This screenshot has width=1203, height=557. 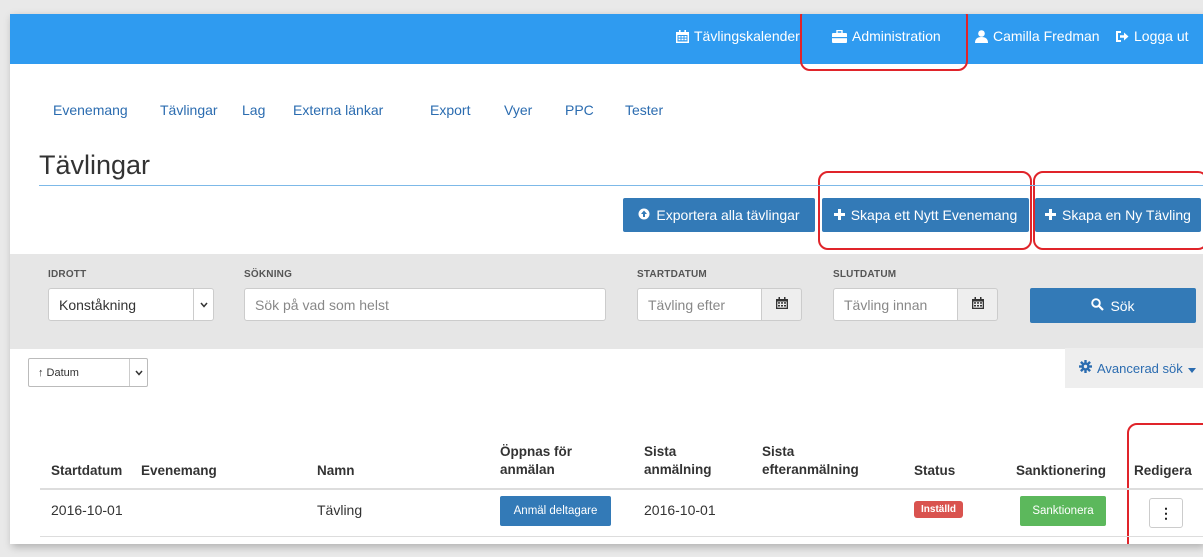 I want to click on page-title: Tävlingar, so click(x=95, y=165).